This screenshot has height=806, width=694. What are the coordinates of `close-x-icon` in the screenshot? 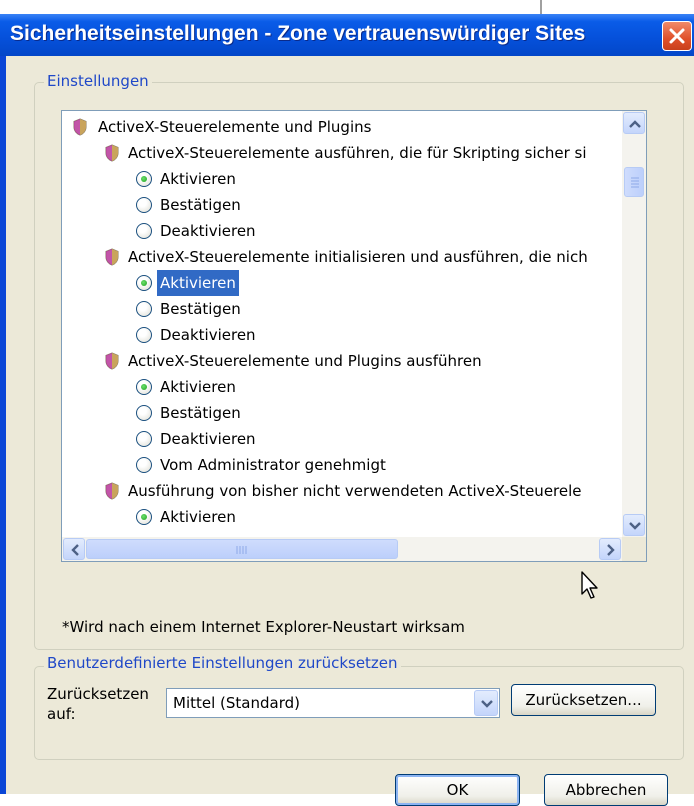 It's located at (677, 36).